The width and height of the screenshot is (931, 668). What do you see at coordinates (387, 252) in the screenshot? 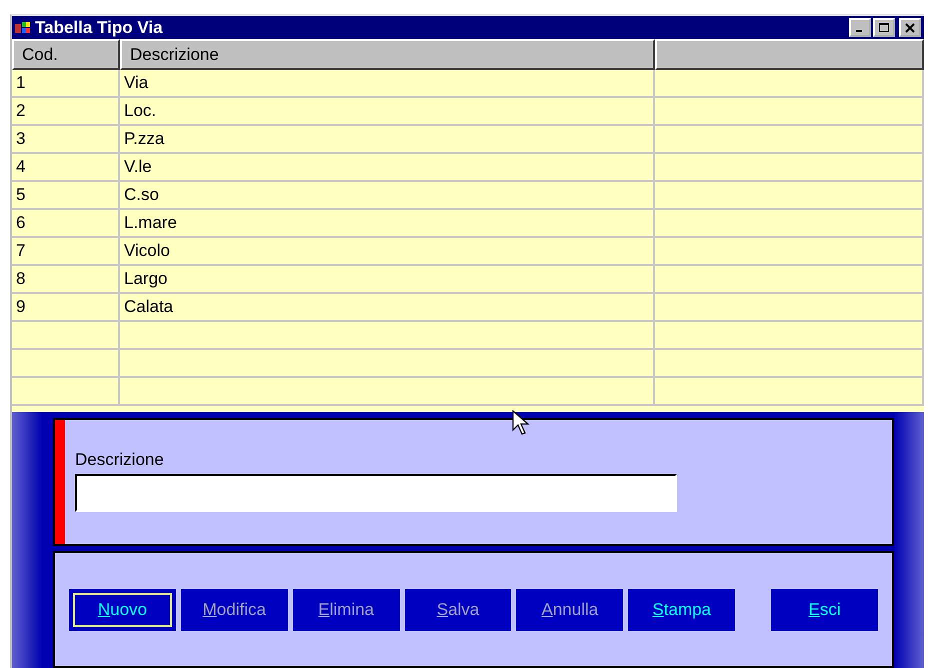
I see `table-cell: Vicolo` at bounding box center [387, 252].